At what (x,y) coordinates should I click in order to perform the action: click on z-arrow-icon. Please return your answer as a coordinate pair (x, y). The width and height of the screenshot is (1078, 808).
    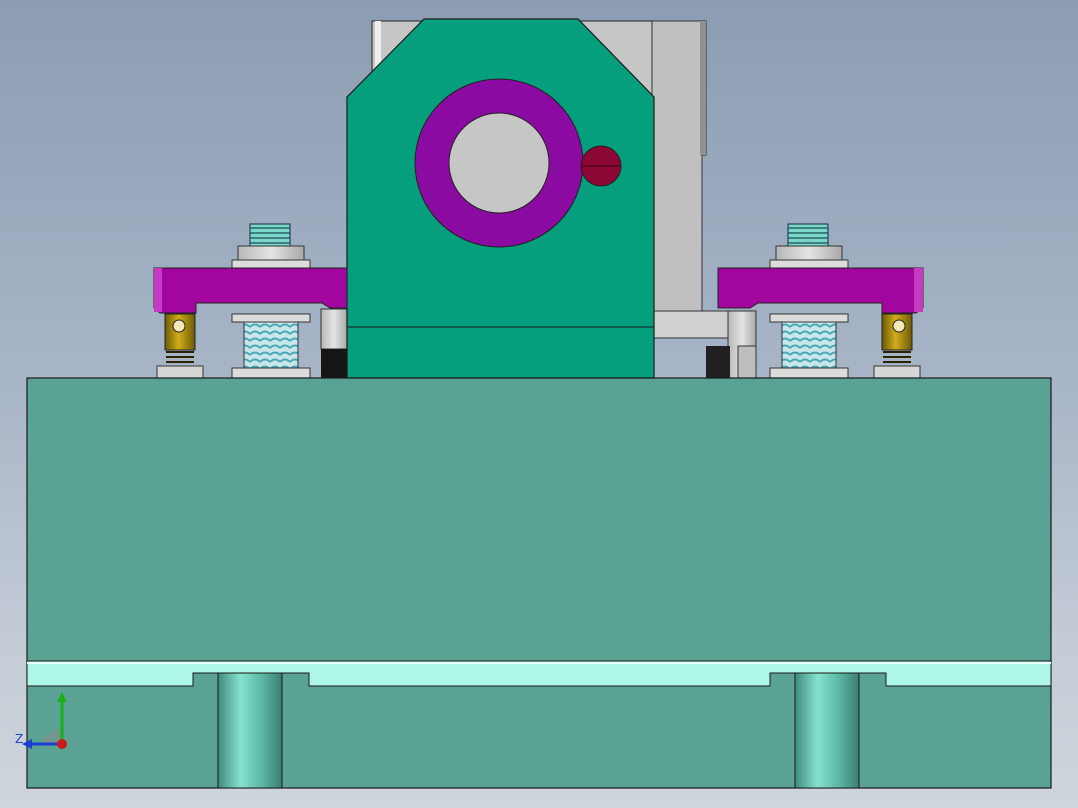
    Looking at the image, I should click on (27, 744).